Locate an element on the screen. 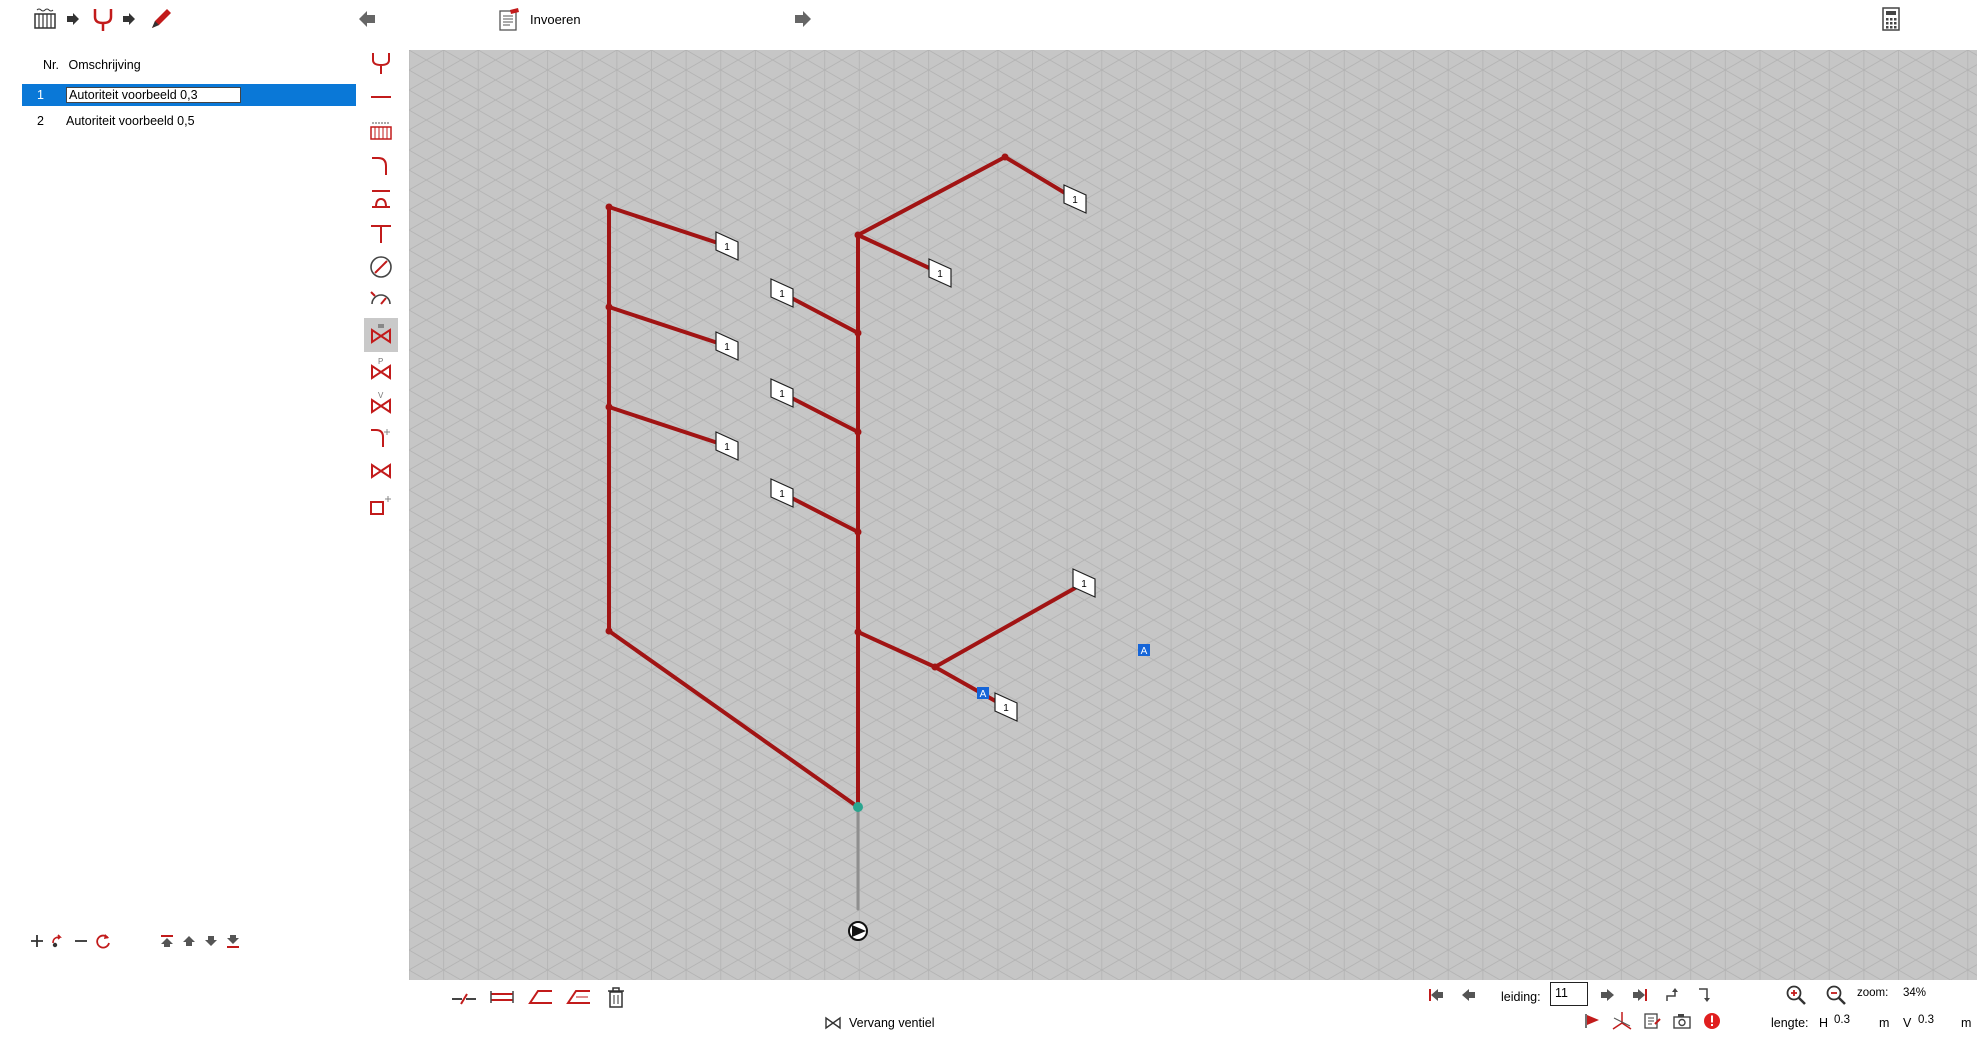 The width and height of the screenshot is (1977, 1042). branch-up-icon is located at coordinates (1672, 995).